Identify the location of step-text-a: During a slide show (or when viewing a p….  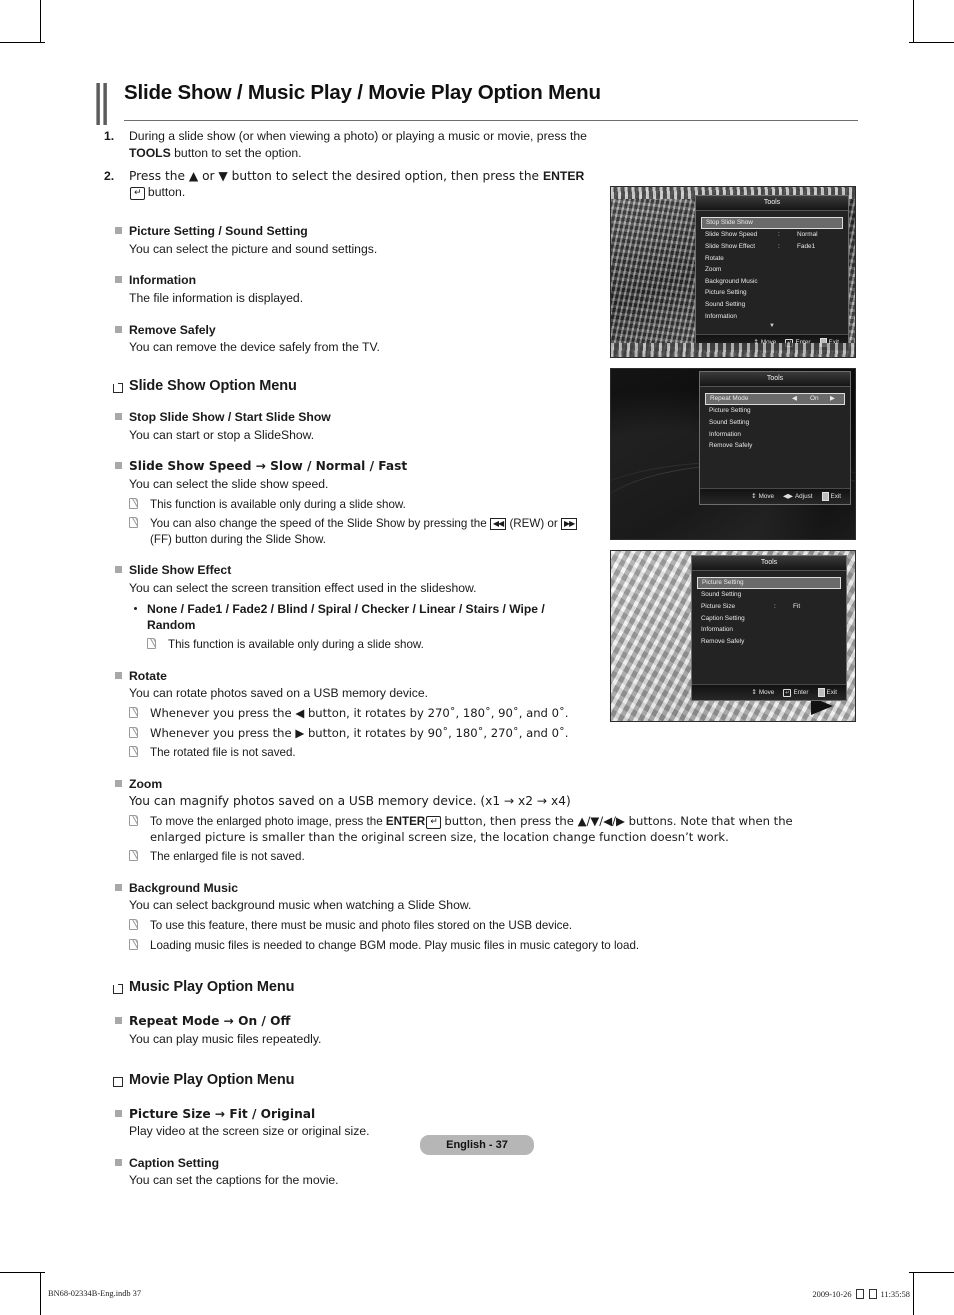
(358, 136).